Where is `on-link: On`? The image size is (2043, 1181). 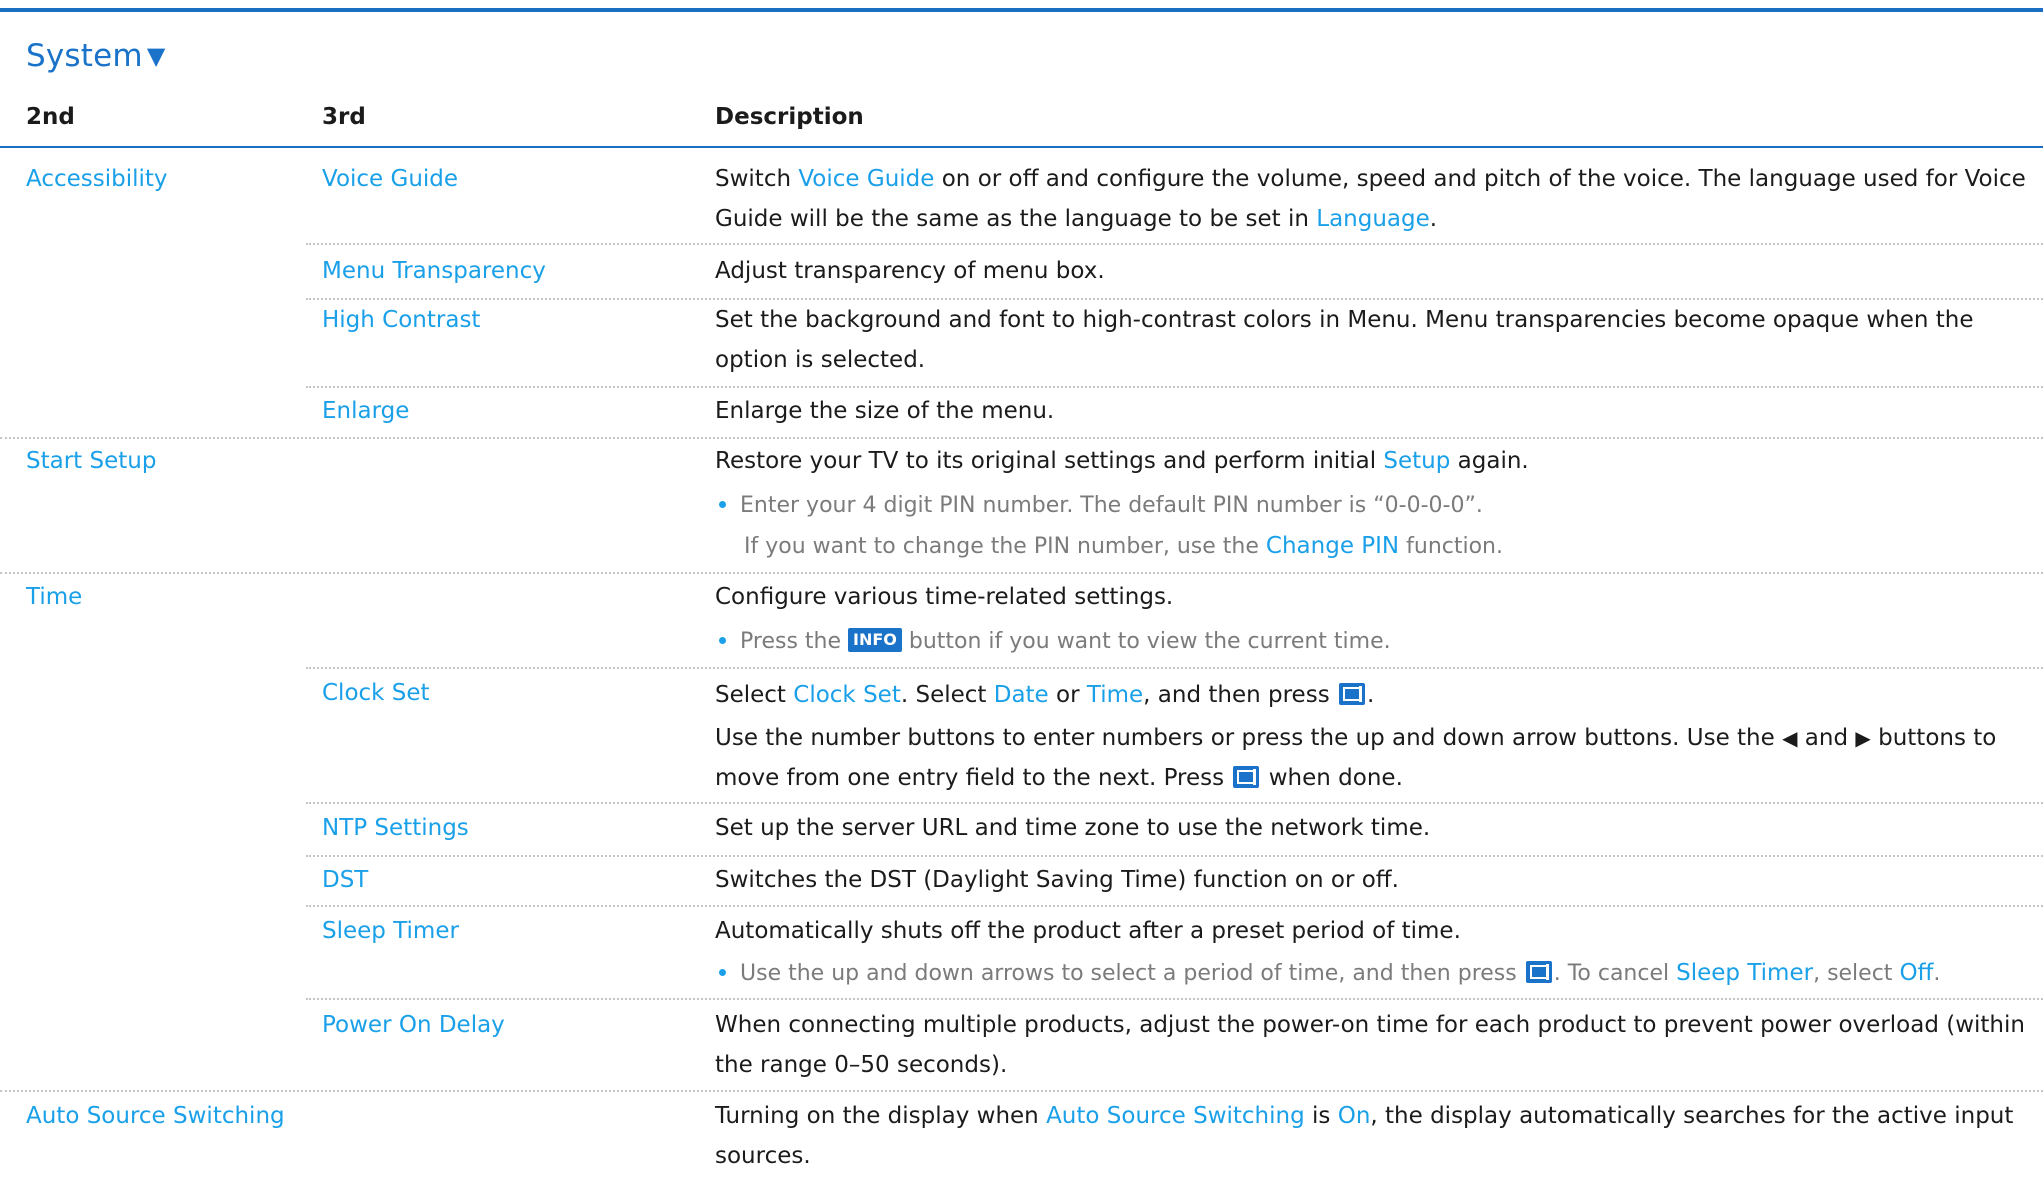 on-link: On is located at coordinates (1354, 1116).